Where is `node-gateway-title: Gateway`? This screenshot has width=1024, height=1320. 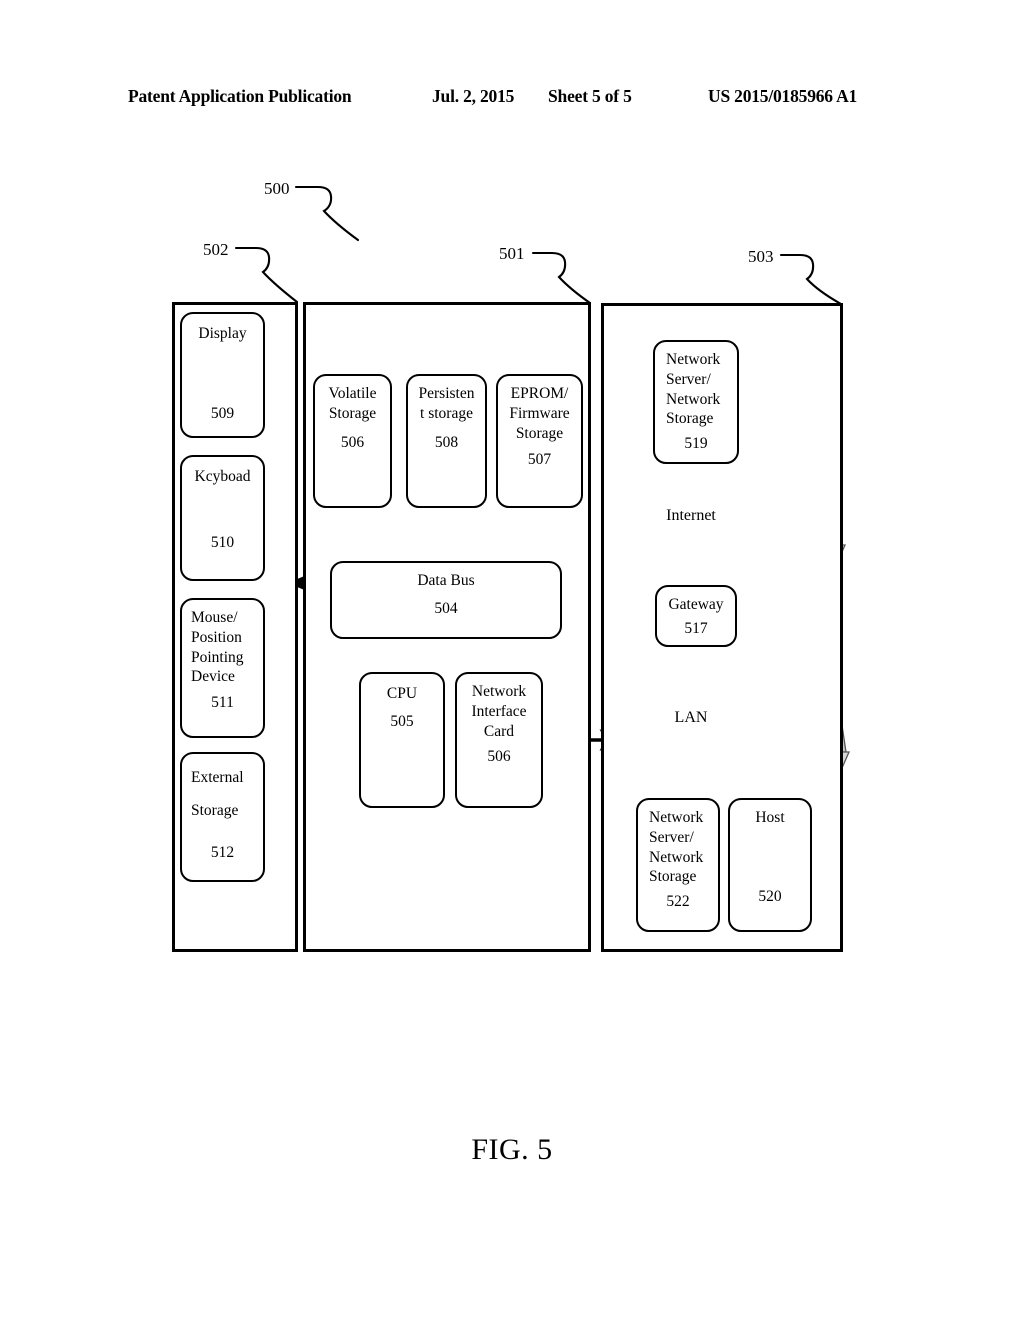 node-gateway-title: Gateway is located at coordinates (696, 604).